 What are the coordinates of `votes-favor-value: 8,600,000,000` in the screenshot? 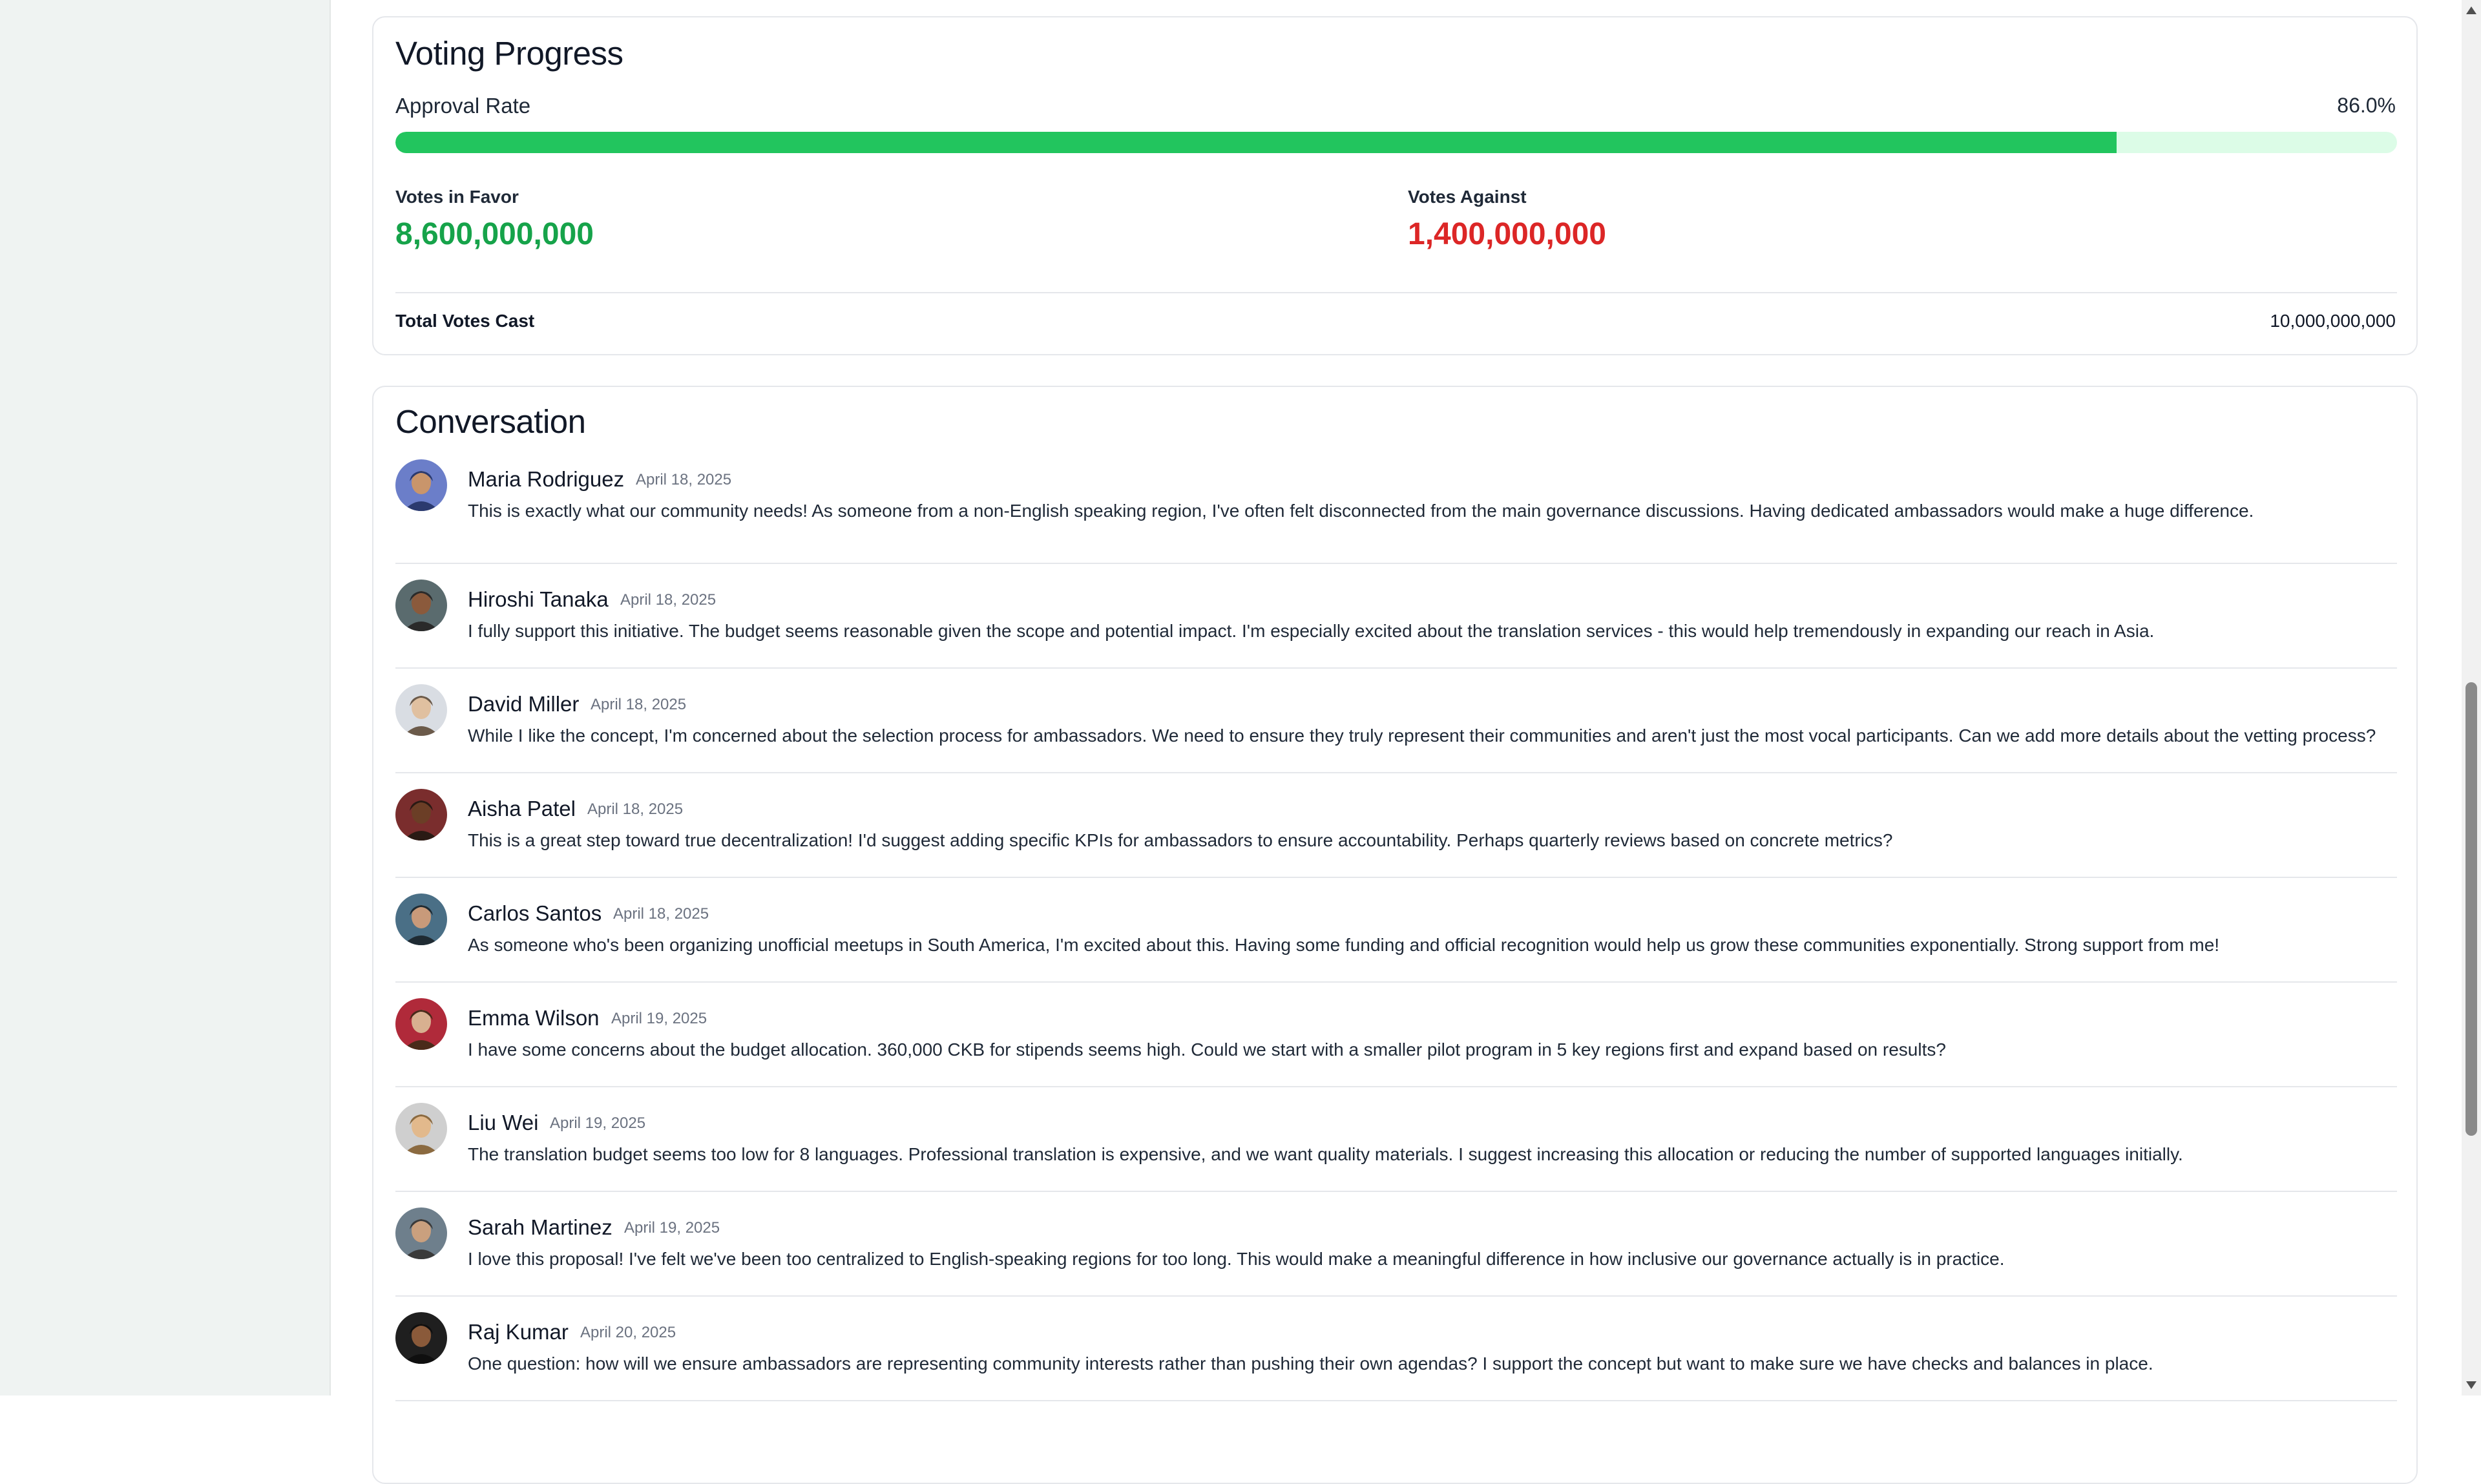 It's located at (494, 234).